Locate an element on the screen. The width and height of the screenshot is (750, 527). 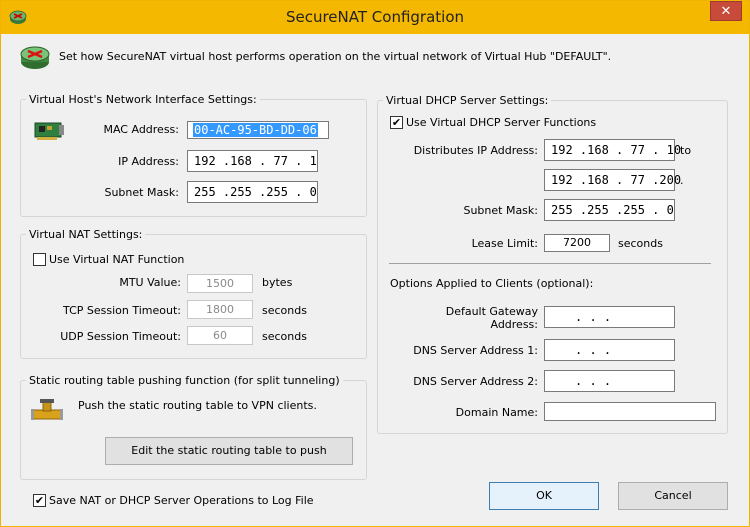
udp-timeout-label: UDP Session Timeout: is located at coordinates (120, 336).